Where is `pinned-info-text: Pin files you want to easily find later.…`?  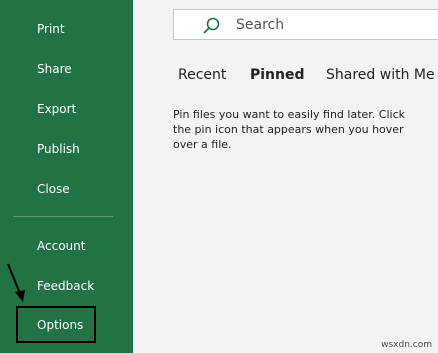 pinned-info-text: Pin files you want to easily find later.… is located at coordinates (289, 129).